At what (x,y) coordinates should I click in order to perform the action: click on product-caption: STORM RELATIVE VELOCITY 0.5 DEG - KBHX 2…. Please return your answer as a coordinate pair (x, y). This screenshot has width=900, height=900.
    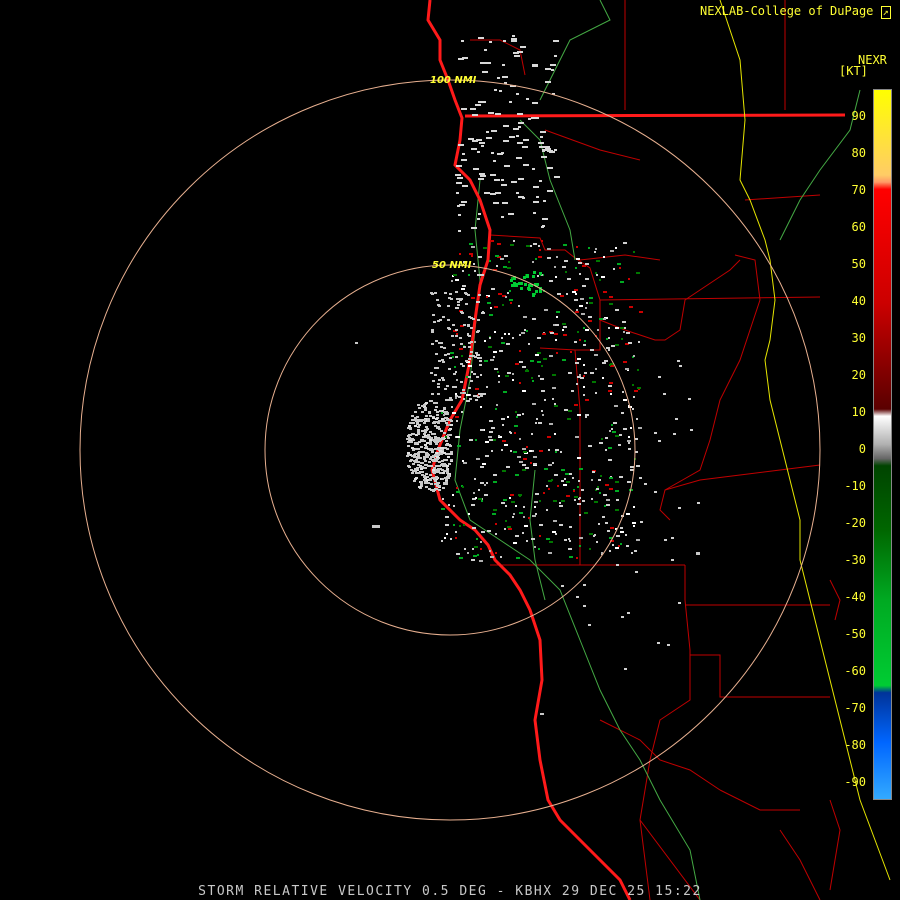
    Looking at the image, I should click on (450, 891).